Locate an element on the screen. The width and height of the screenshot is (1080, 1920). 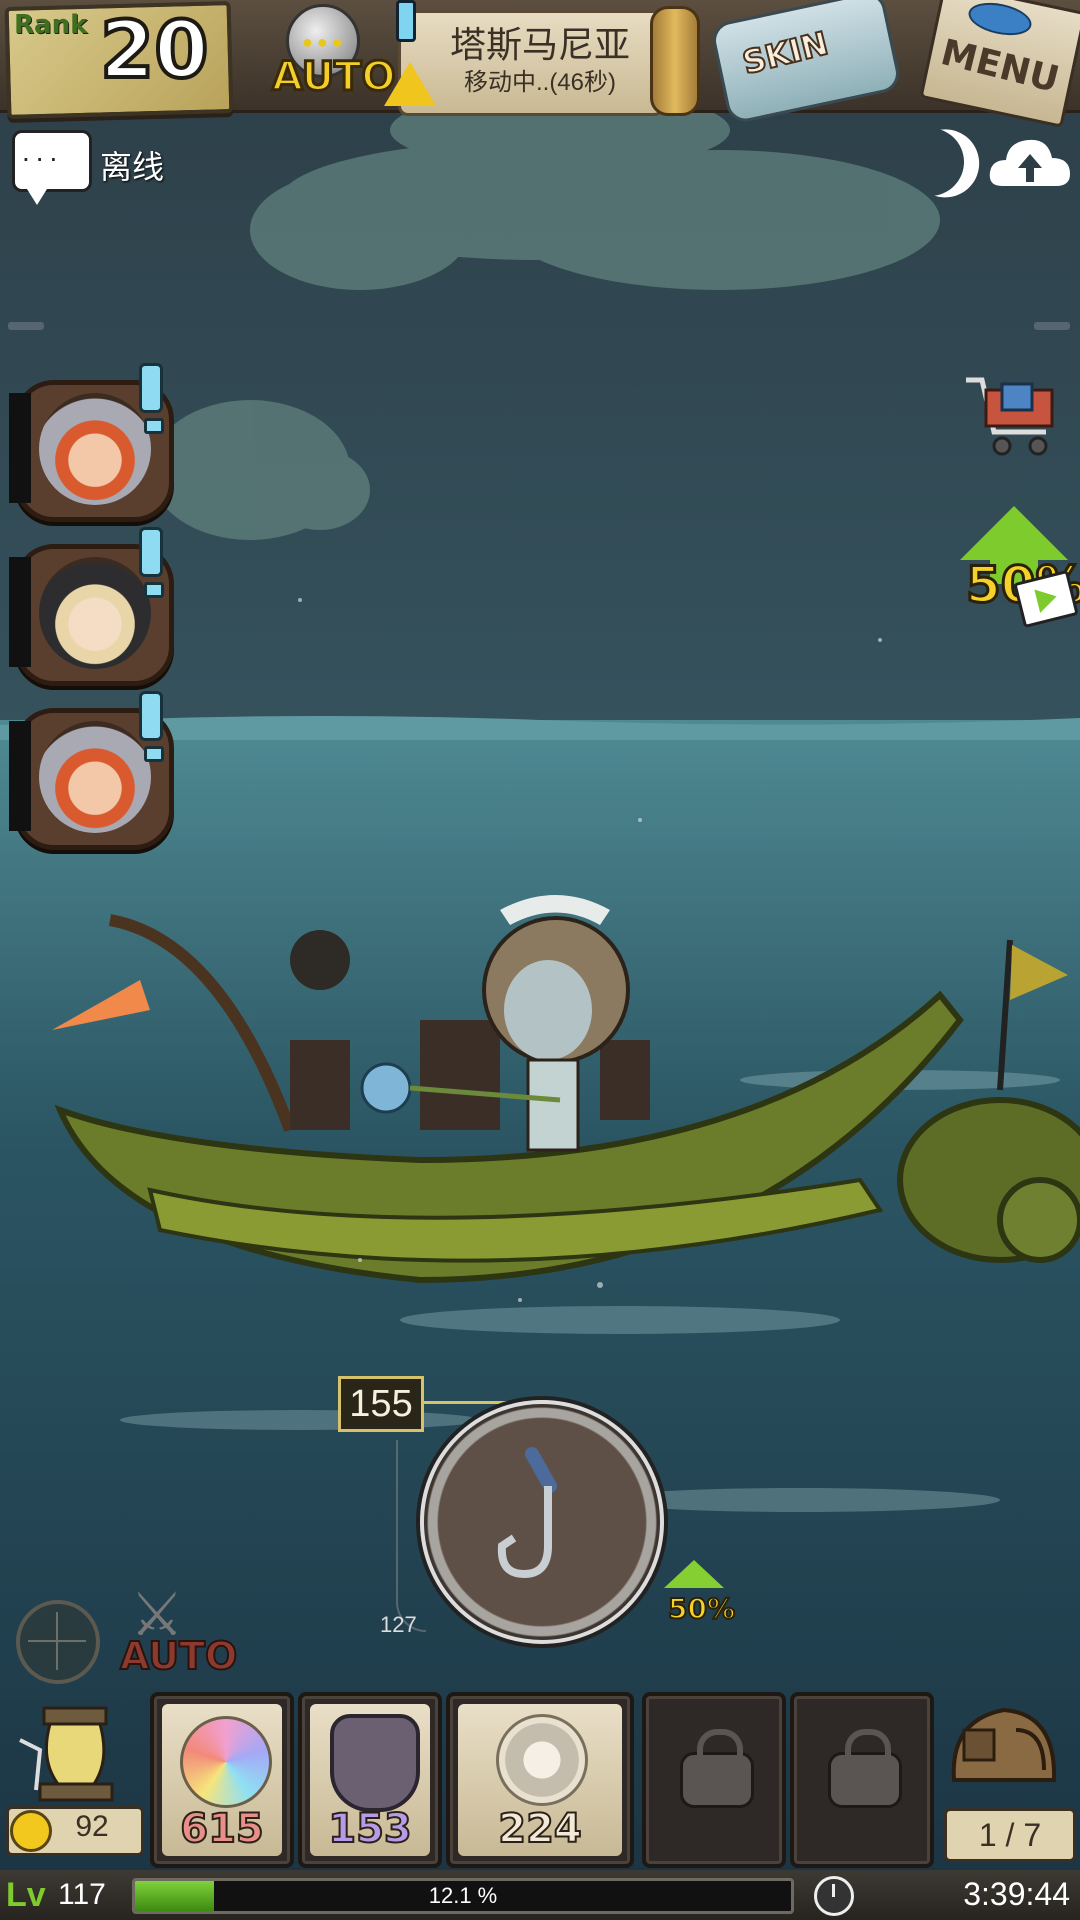
scroll-rod-icon is located at coordinates (675, 61).